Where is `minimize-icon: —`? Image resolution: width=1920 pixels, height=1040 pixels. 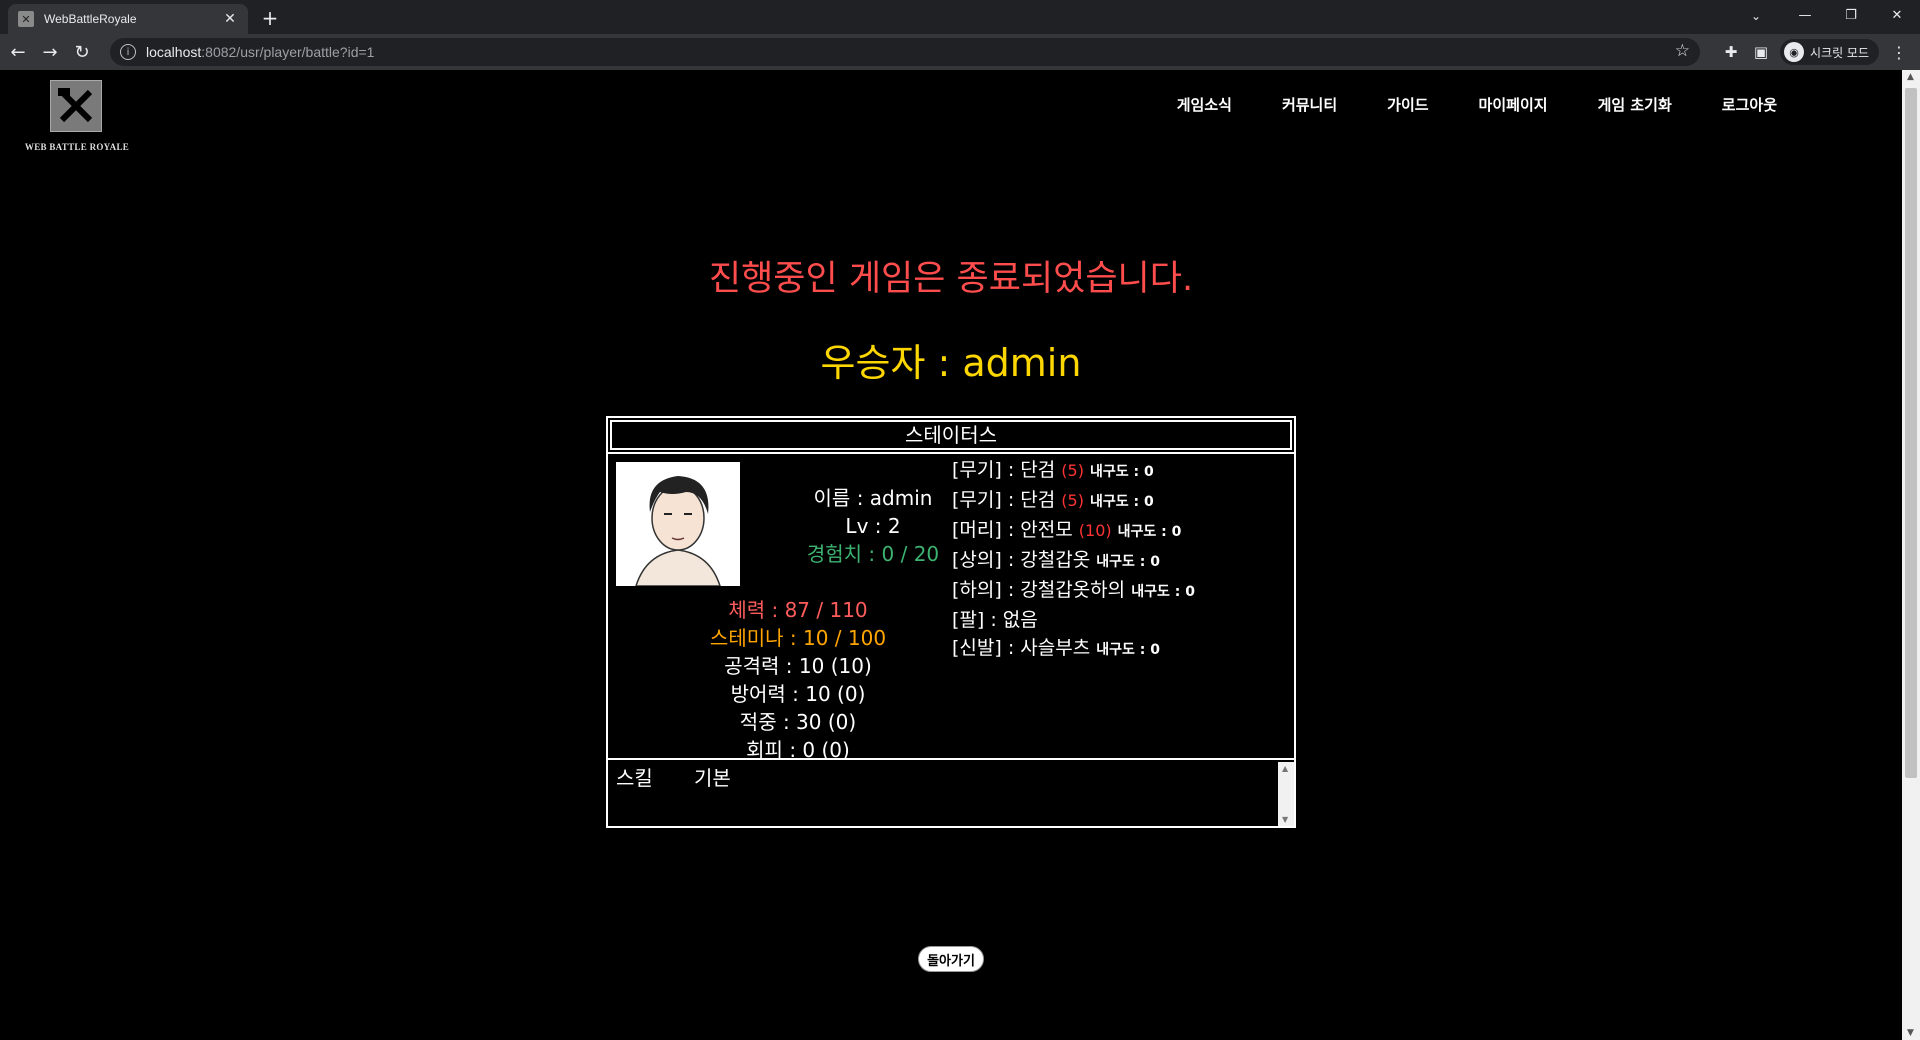
minimize-icon: — is located at coordinates (1805, 15).